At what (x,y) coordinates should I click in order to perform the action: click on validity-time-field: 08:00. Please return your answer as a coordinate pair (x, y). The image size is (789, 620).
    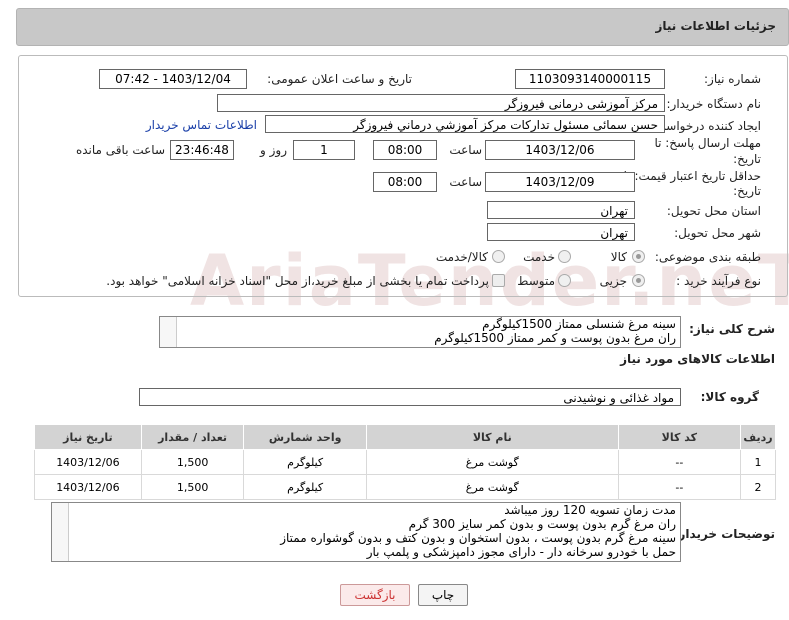
    Looking at the image, I should click on (405, 182).